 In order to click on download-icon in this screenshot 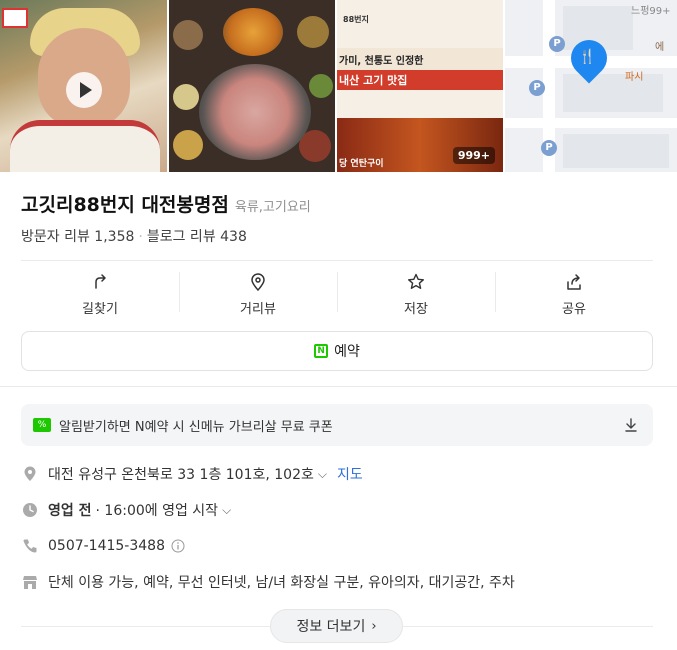, I will do `click(631, 425)`.